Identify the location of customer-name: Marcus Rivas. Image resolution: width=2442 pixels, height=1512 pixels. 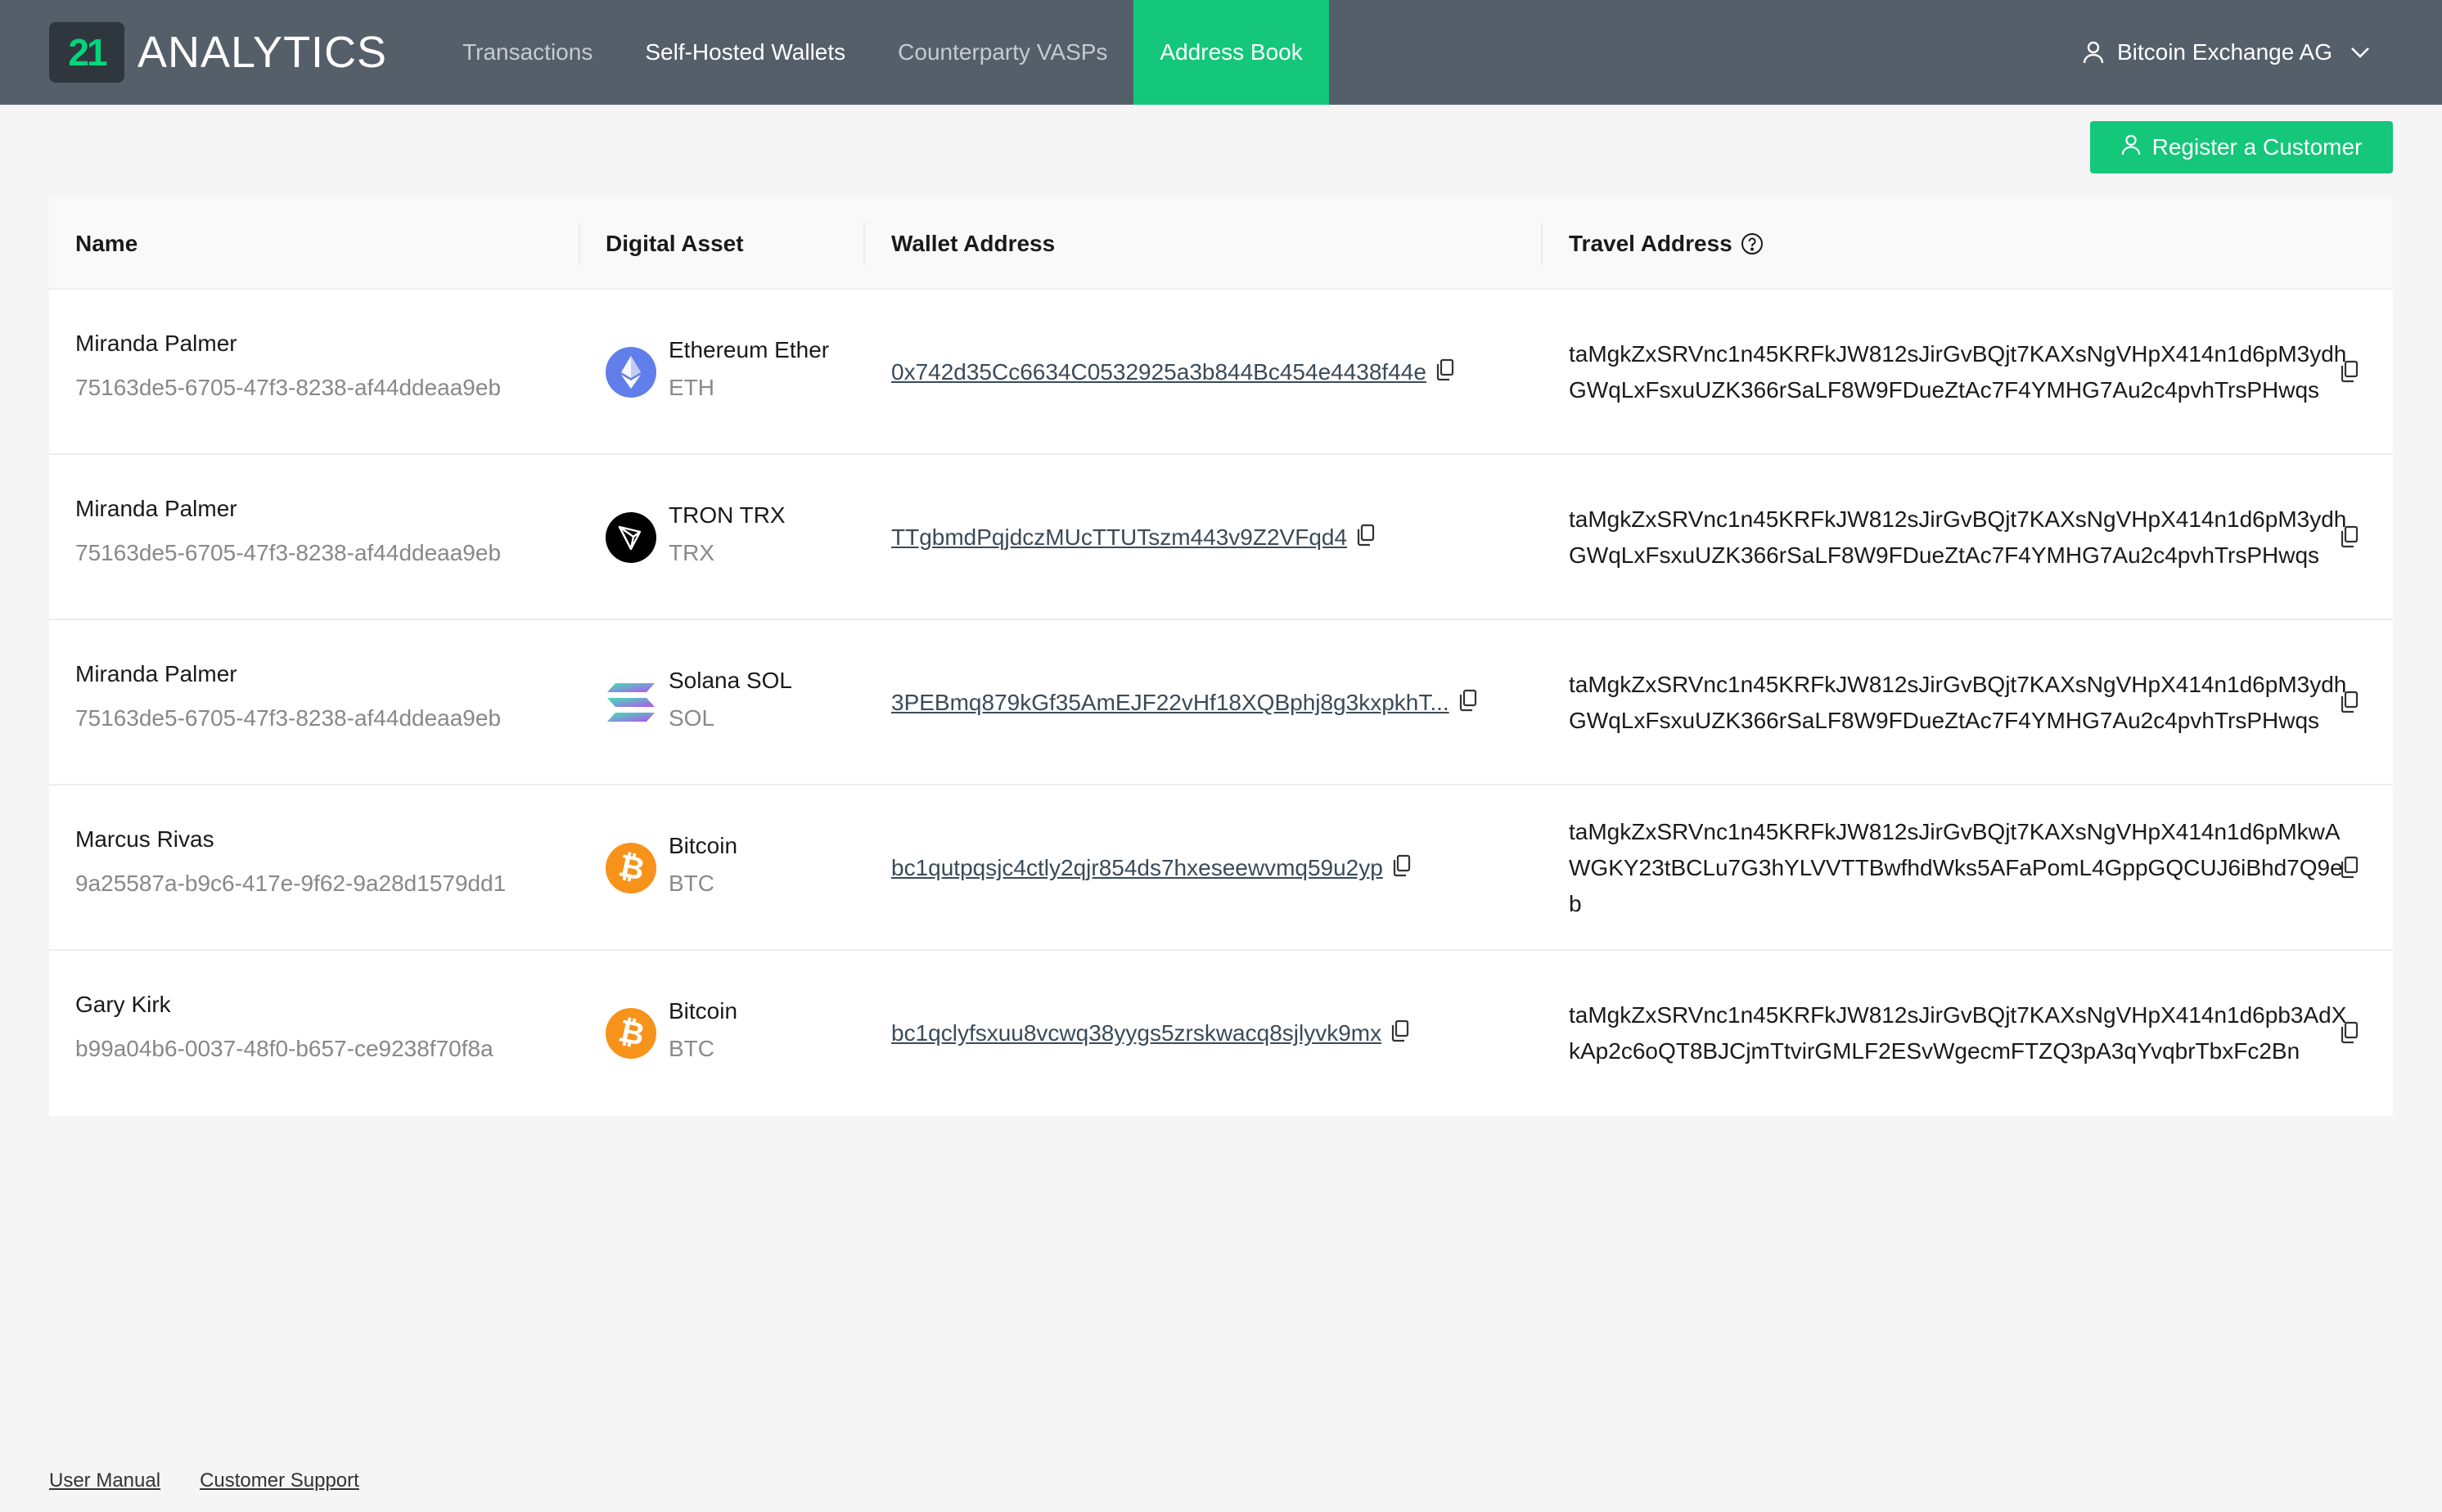
(144, 839).